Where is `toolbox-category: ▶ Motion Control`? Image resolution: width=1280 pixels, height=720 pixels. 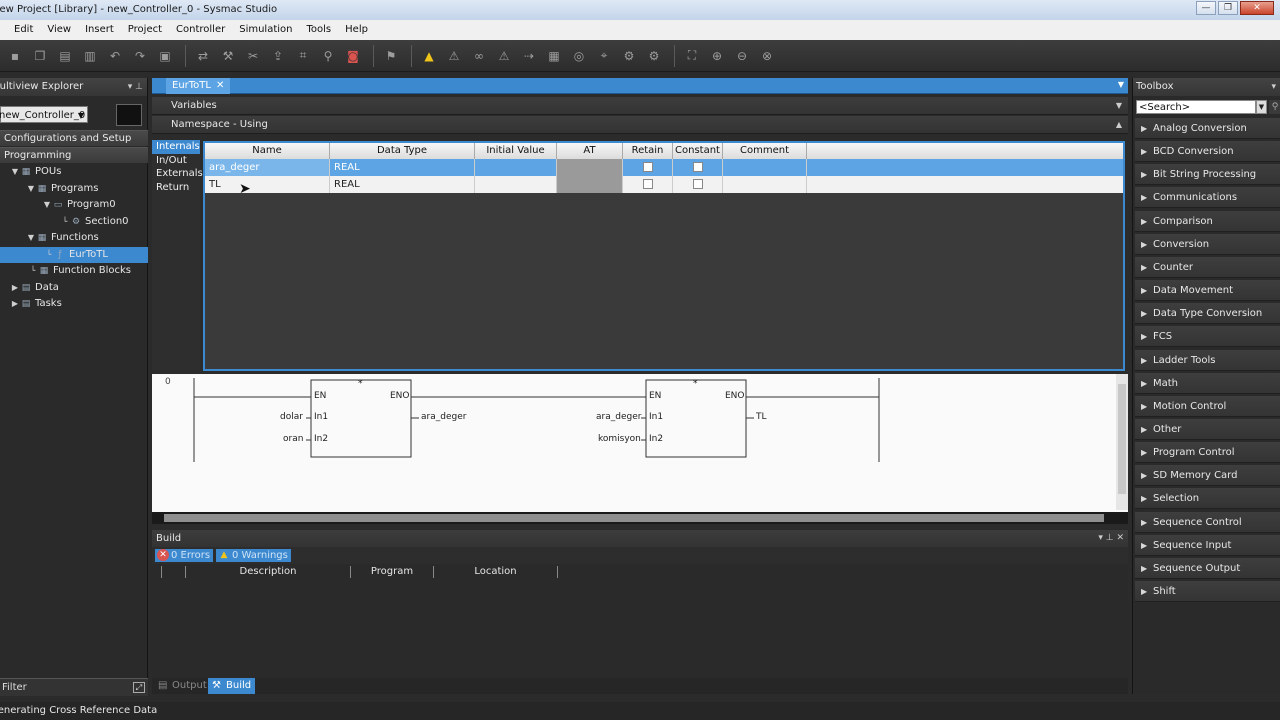 toolbox-category: ▶ Motion Control is located at coordinates (1207, 406).